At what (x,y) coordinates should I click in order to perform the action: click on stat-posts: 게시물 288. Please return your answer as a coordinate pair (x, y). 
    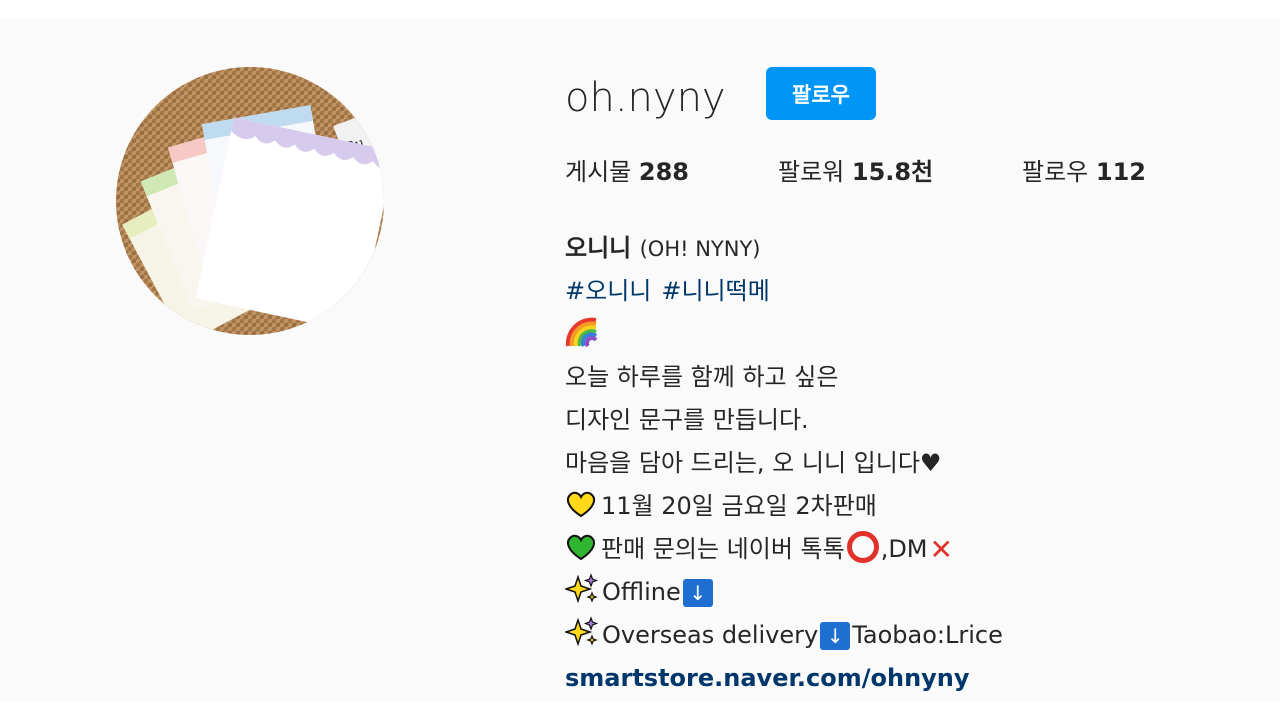
    Looking at the image, I should click on (627, 172).